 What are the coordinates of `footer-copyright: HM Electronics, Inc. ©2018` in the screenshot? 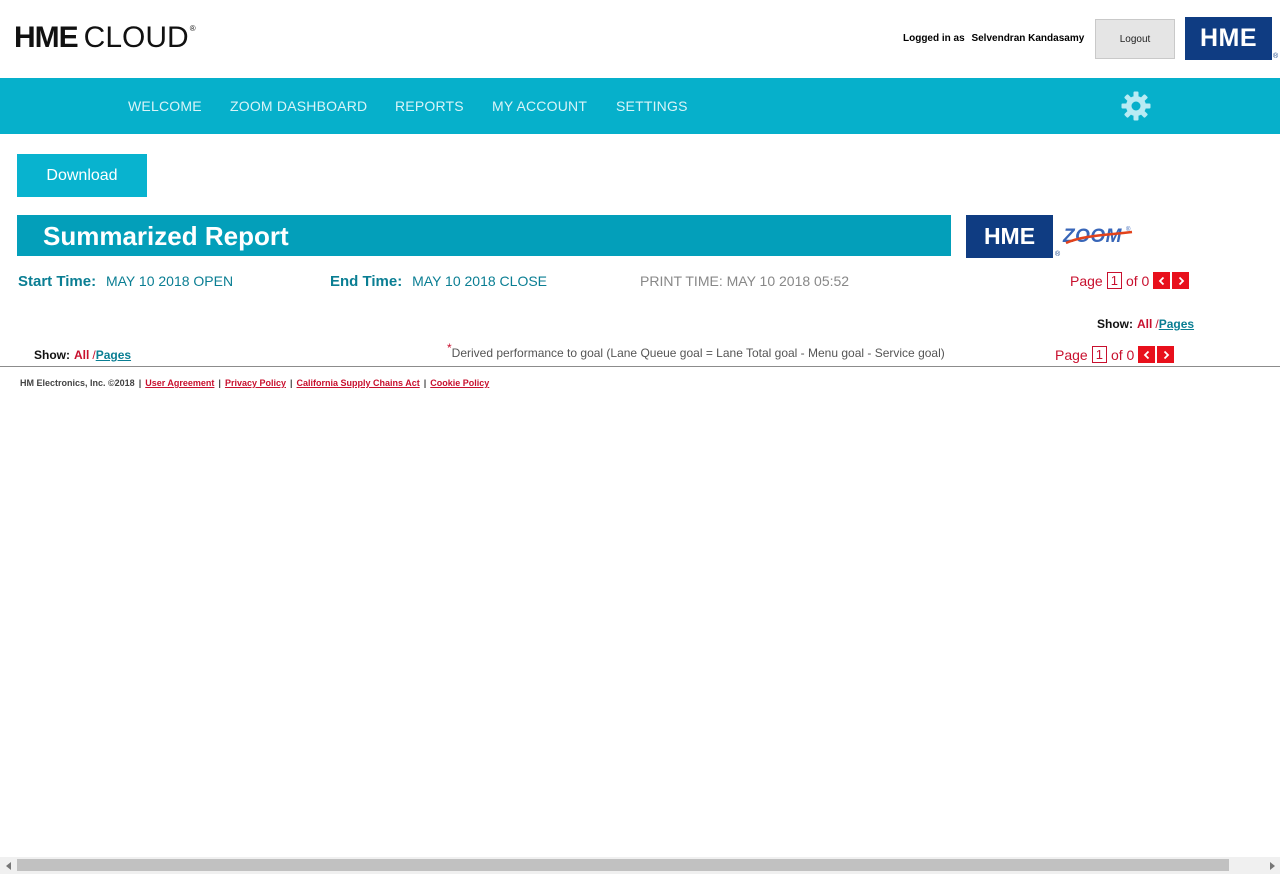 It's located at (77, 383).